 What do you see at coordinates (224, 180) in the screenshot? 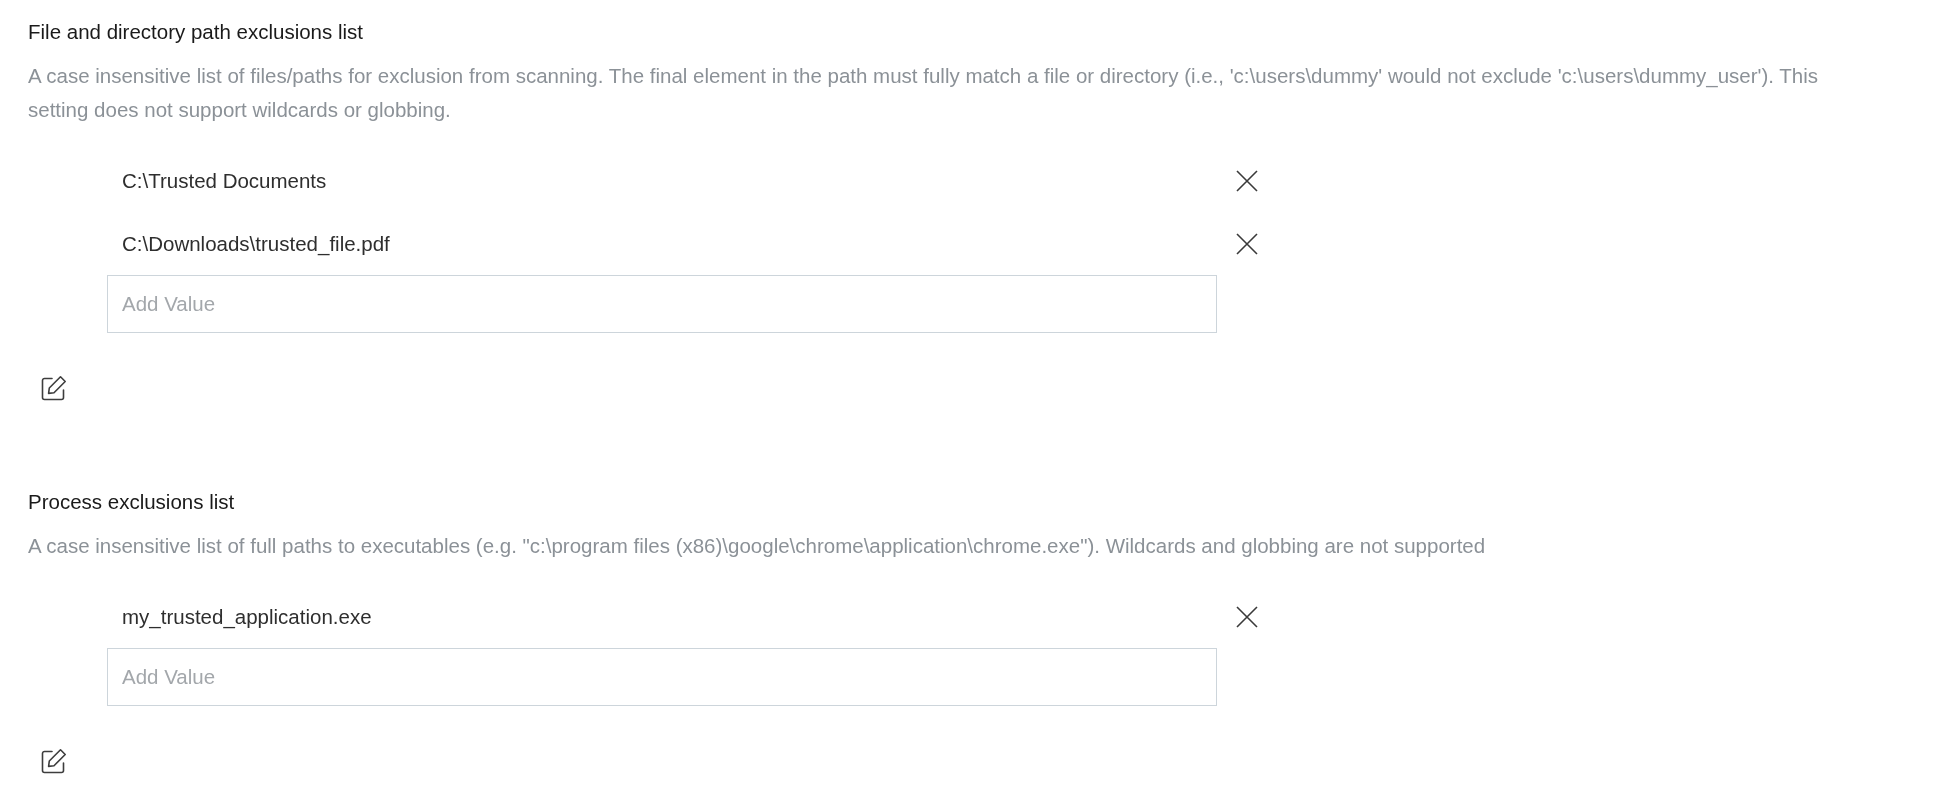
I see `entry-text: C:\Trusted Documents` at bounding box center [224, 180].